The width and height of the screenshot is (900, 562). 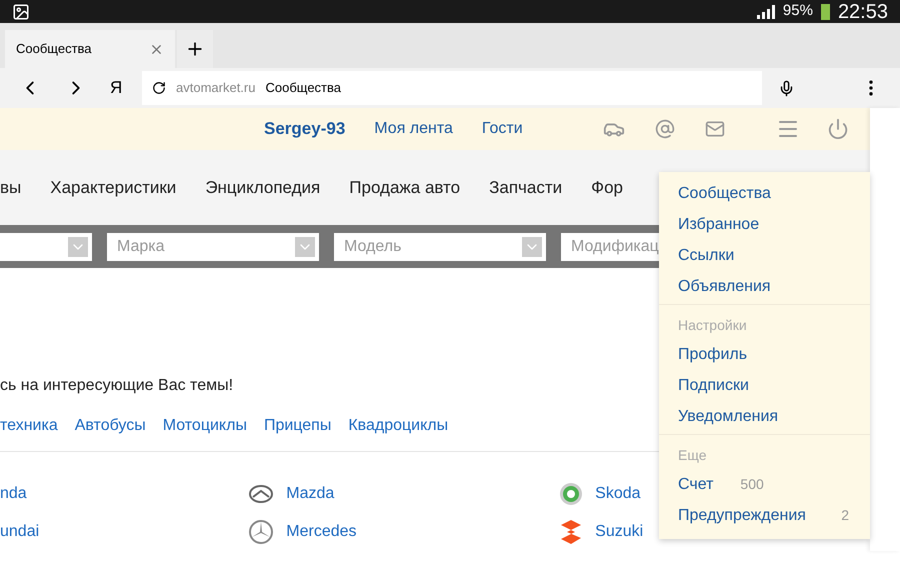 What do you see at coordinates (752, 484) in the screenshot?
I see `count: 500` at bounding box center [752, 484].